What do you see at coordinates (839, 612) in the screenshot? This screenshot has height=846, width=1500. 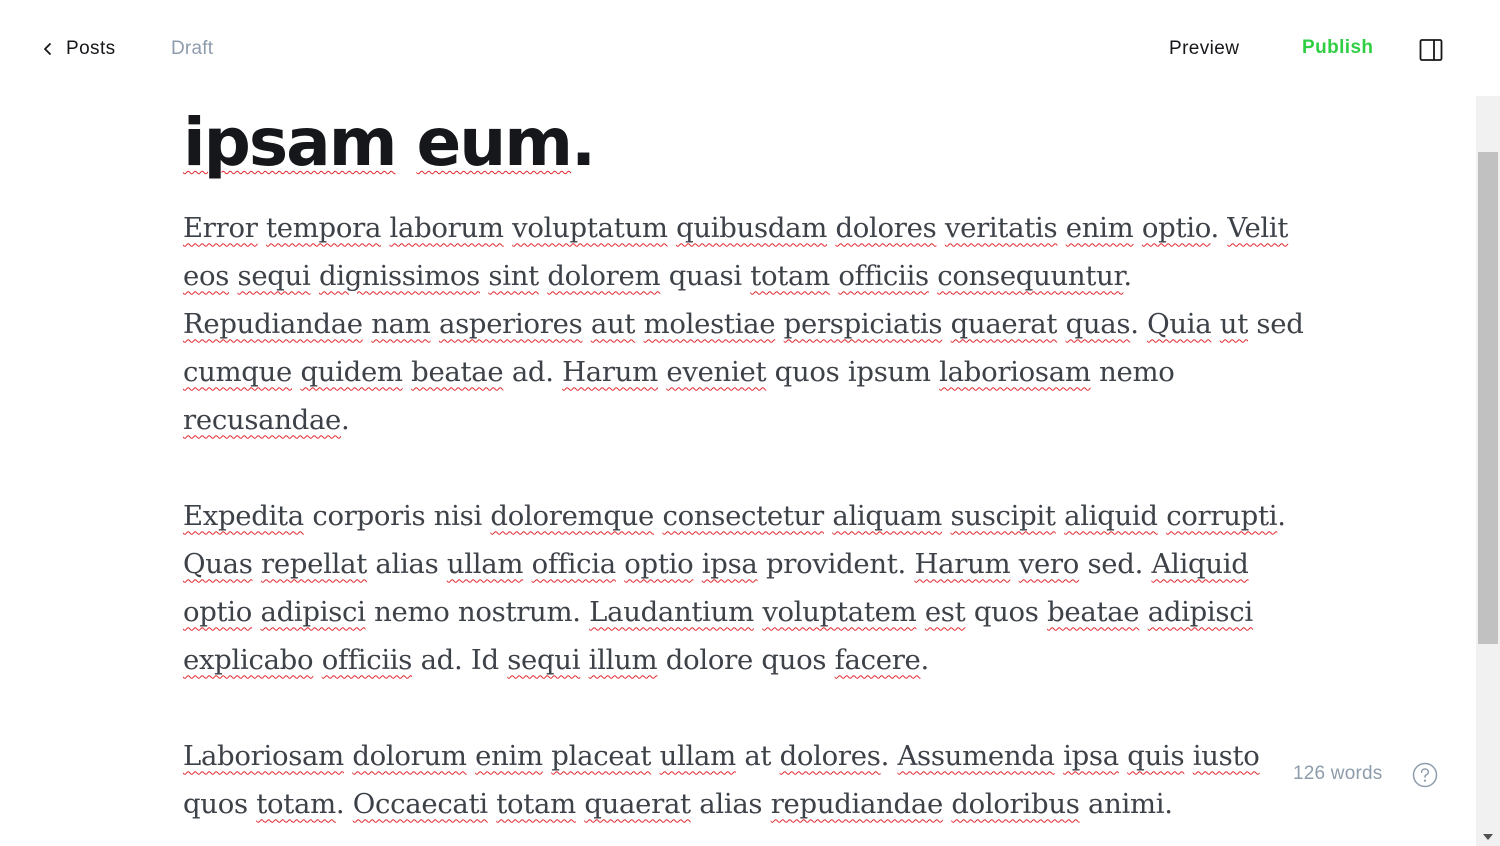 I see `spellcheck-word: voluptatem` at bounding box center [839, 612].